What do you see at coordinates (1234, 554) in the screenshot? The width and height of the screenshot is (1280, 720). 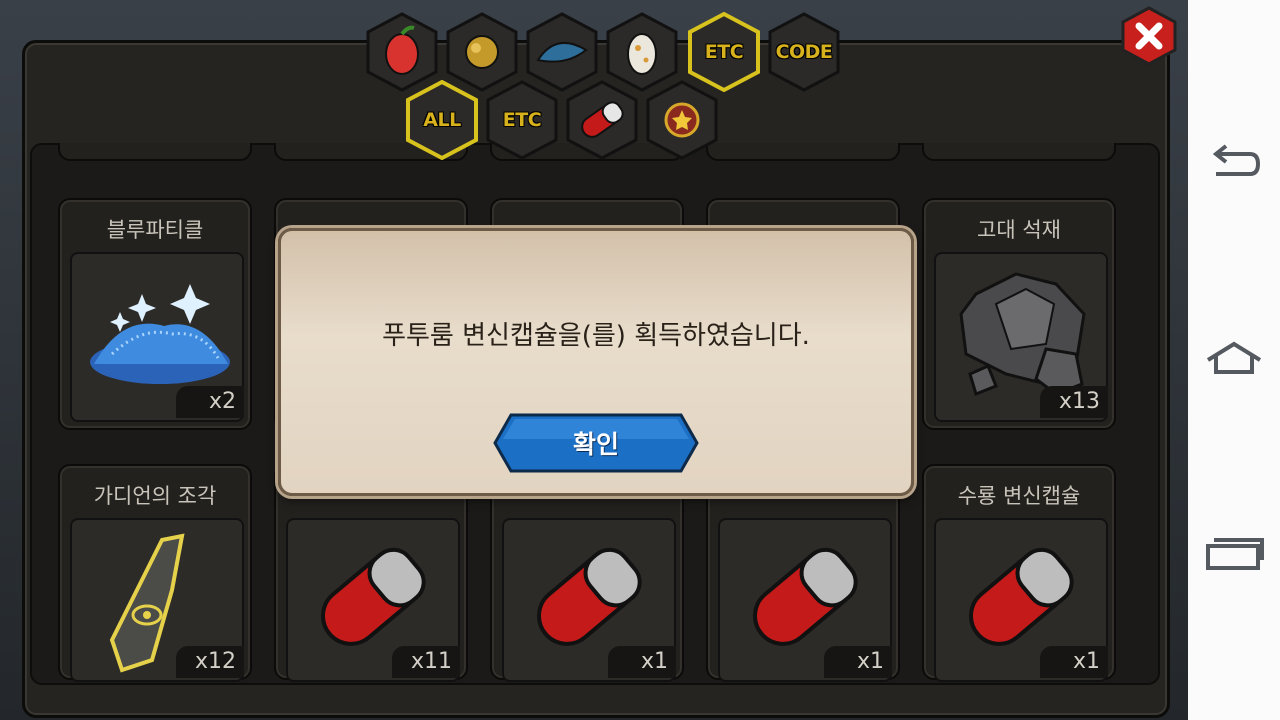 I see `recents-button` at bounding box center [1234, 554].